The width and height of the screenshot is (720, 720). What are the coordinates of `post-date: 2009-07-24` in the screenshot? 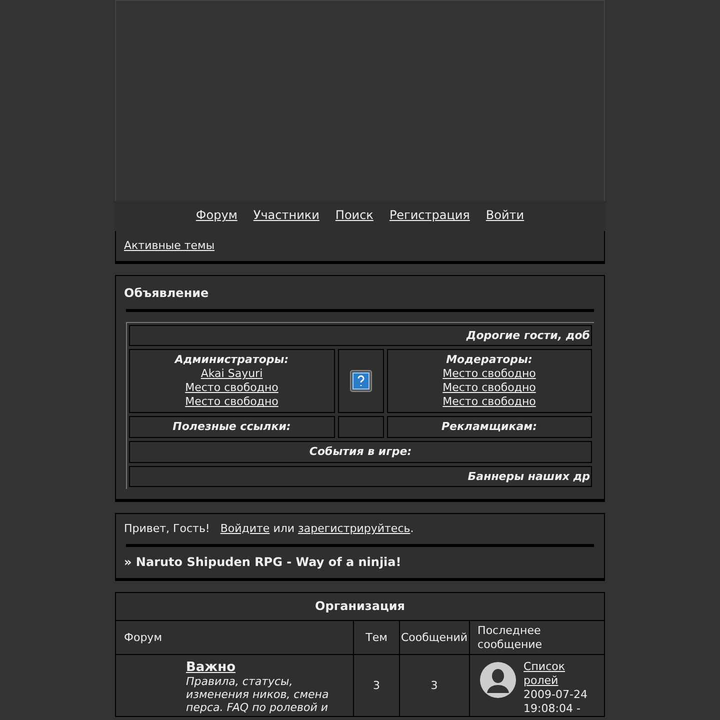 It's located at (556, 695).